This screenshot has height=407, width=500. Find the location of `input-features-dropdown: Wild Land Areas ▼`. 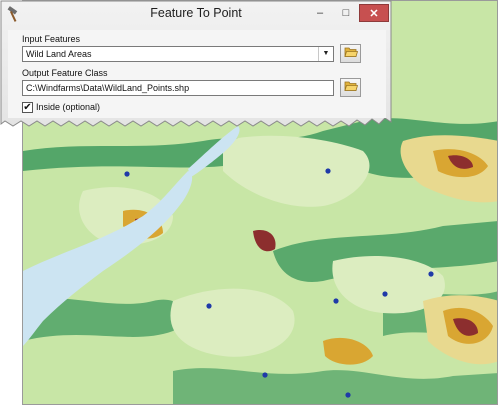

input-features-dropdown: Wild Land Areas ▼ is located at coordinates (178, 54).